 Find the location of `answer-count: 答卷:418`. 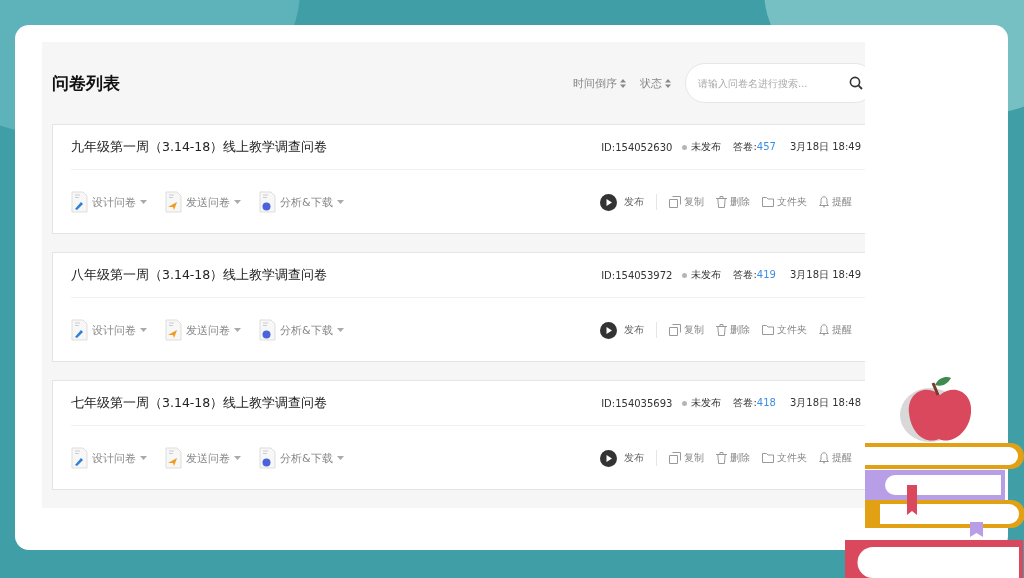

answer-count: 答卷:418 is located at coordinates (754, 403).